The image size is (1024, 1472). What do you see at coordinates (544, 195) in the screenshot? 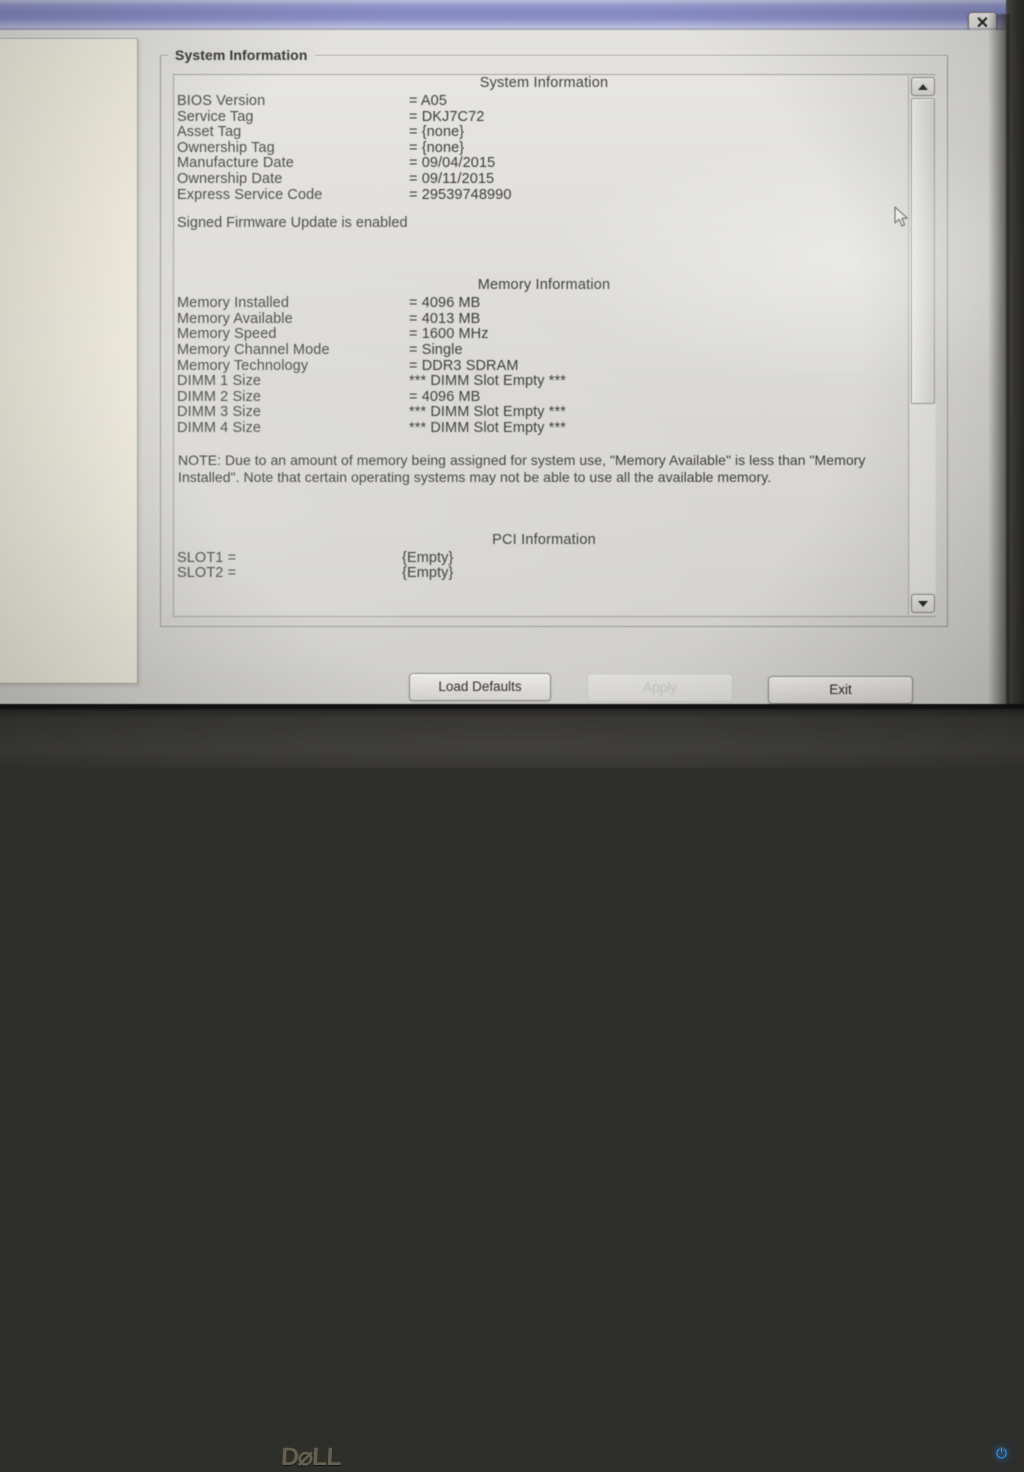
I see `info-row: Express Service Code = 29539748990` at bounding box center [544, 195].